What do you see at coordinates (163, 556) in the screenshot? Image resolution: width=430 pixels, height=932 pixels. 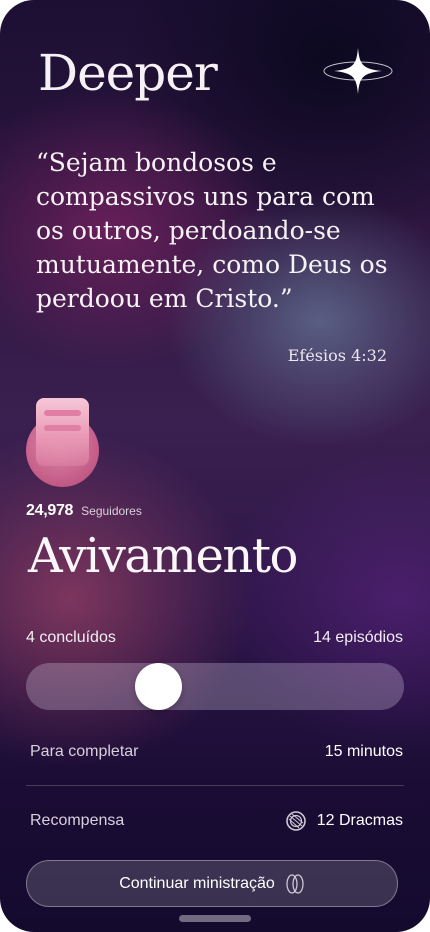 I see `series-title: Avivamento` at bounding box center [163, 556].